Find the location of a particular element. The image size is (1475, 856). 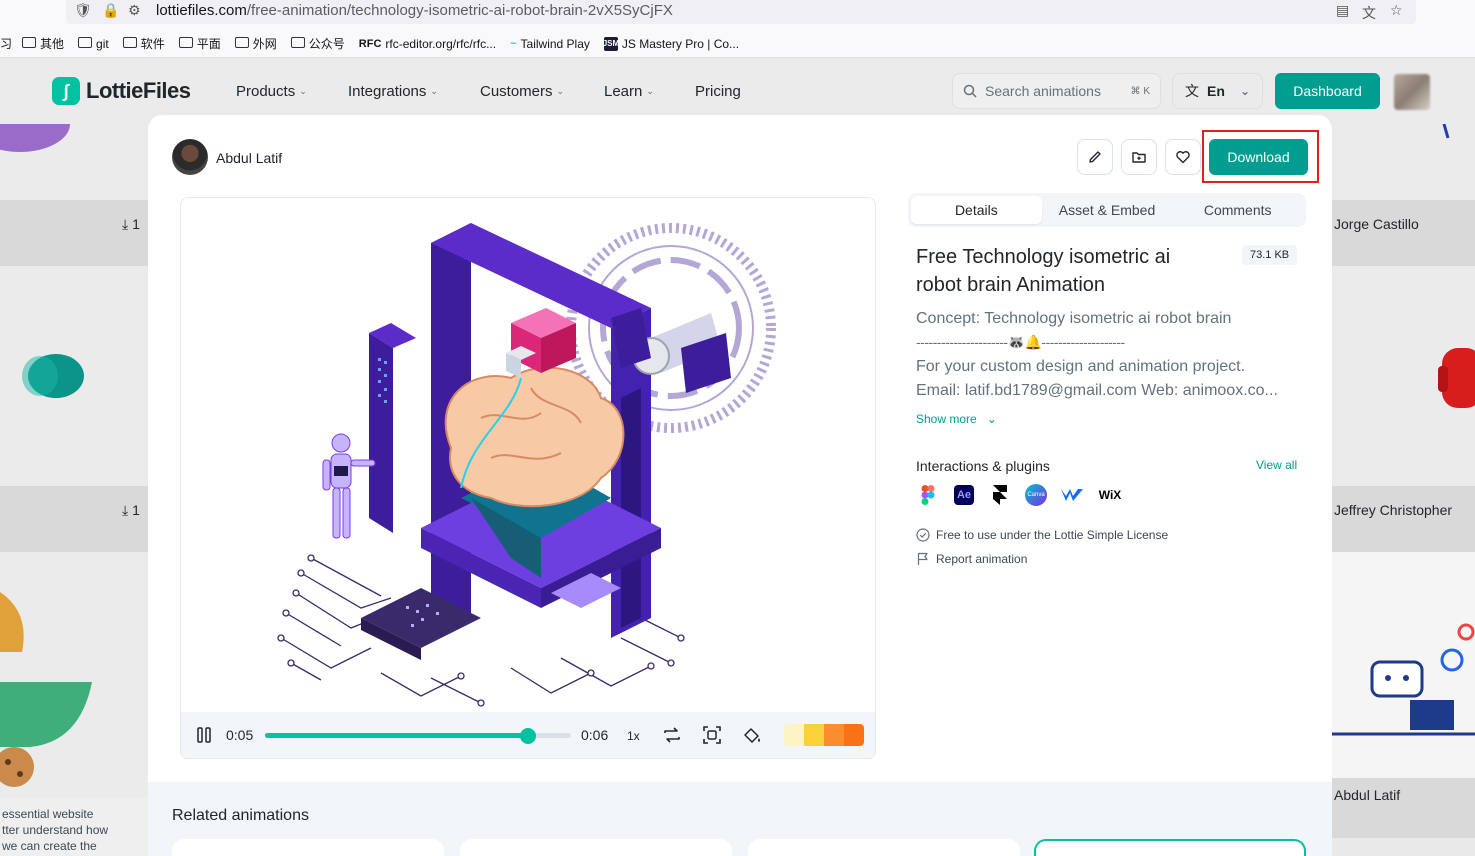

nav-integrations: Integrations ⌄ is located at coordinates (393, 91).